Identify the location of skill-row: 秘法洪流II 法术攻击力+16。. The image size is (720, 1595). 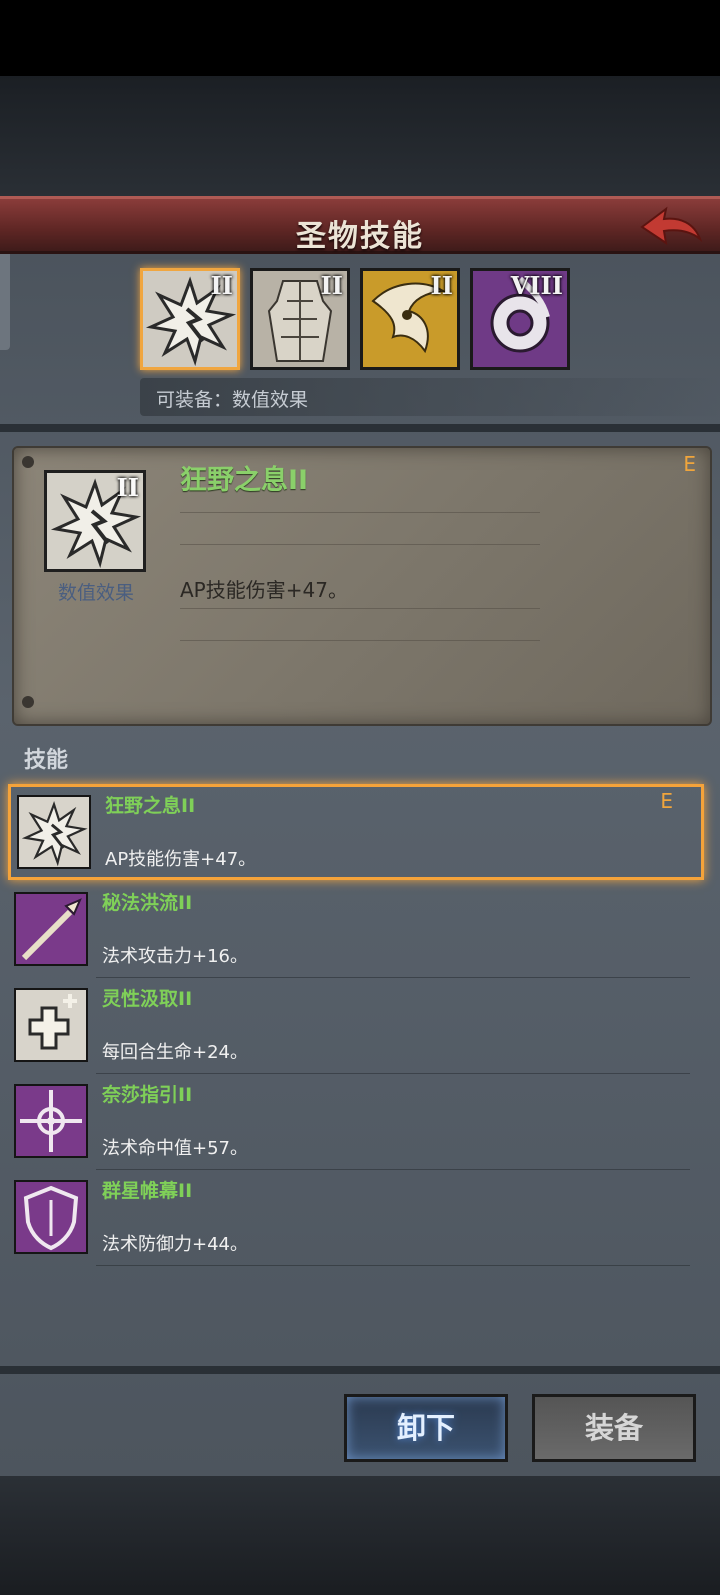
(360, 932).